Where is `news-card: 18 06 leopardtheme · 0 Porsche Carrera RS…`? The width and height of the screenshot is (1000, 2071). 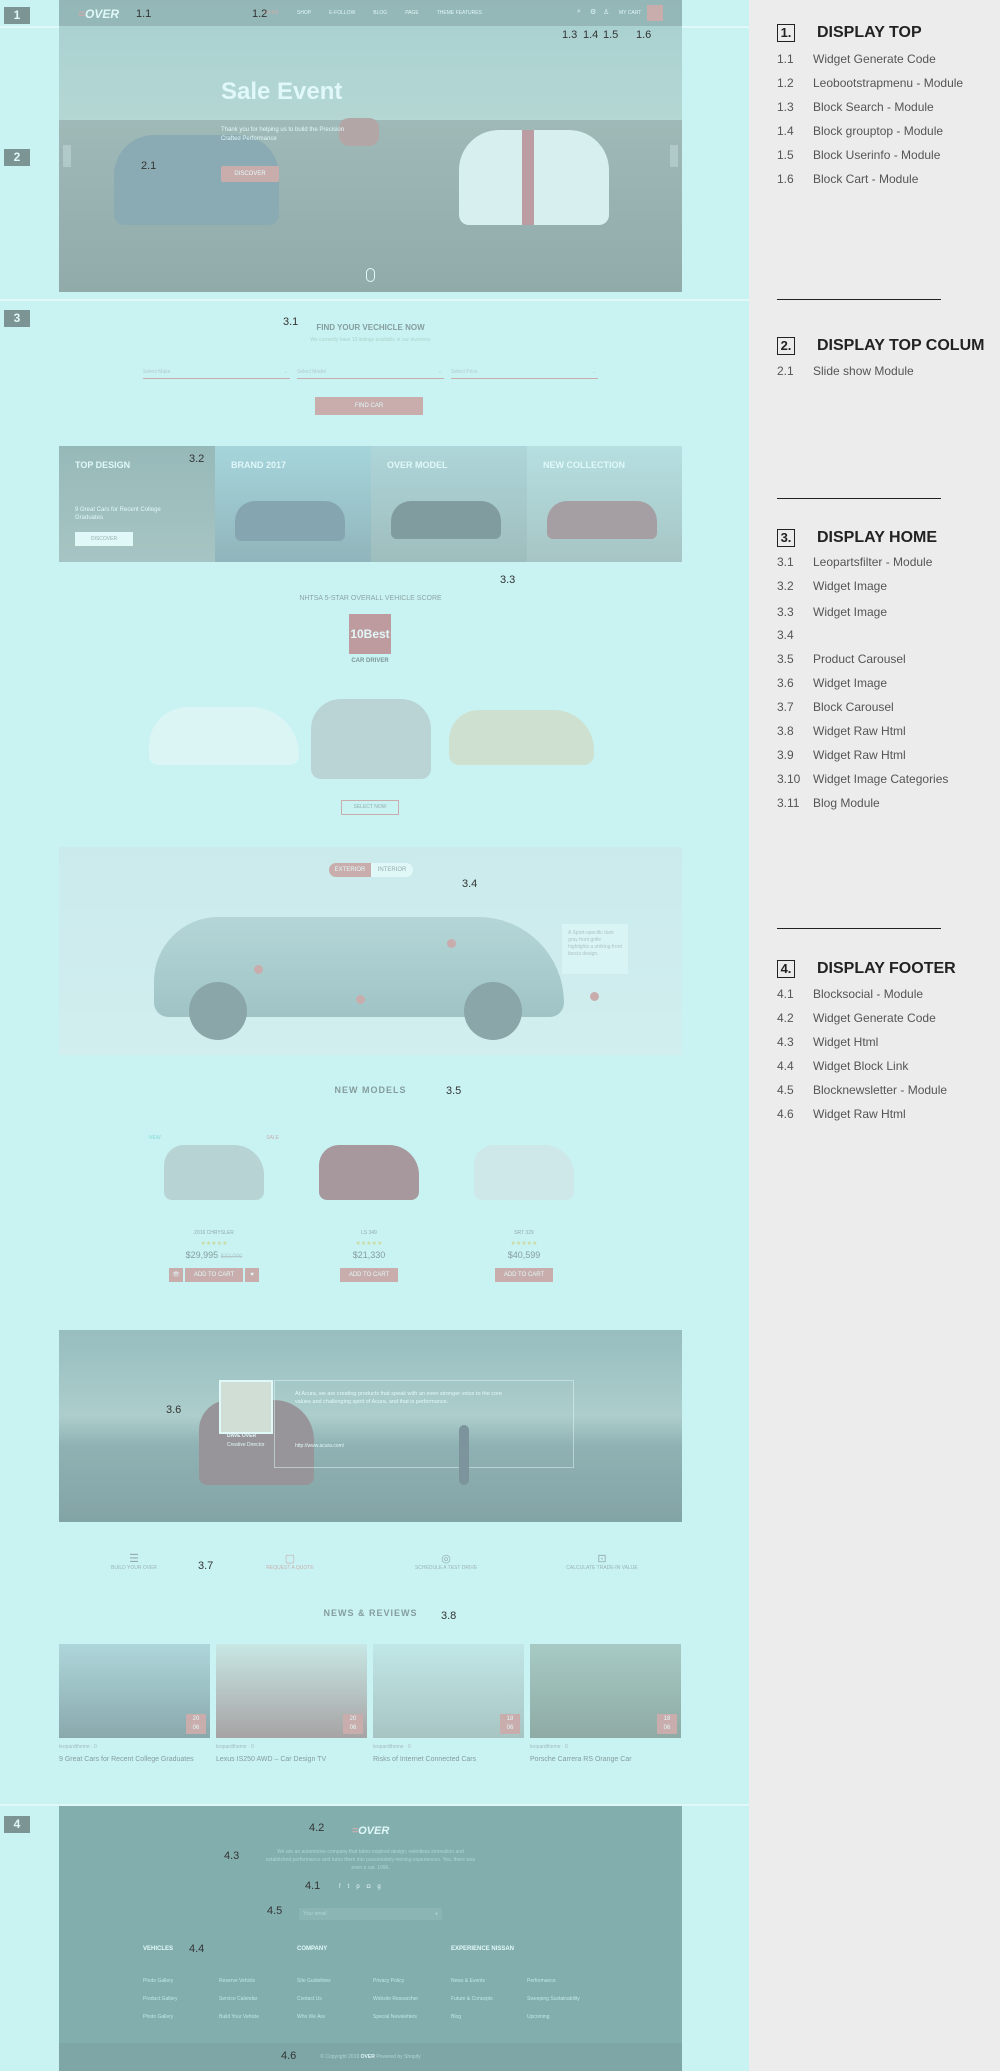 news-card: 18 06 leopardtheme · 0 Porsche Carrera RS… is located at coordinates (605, 1703).